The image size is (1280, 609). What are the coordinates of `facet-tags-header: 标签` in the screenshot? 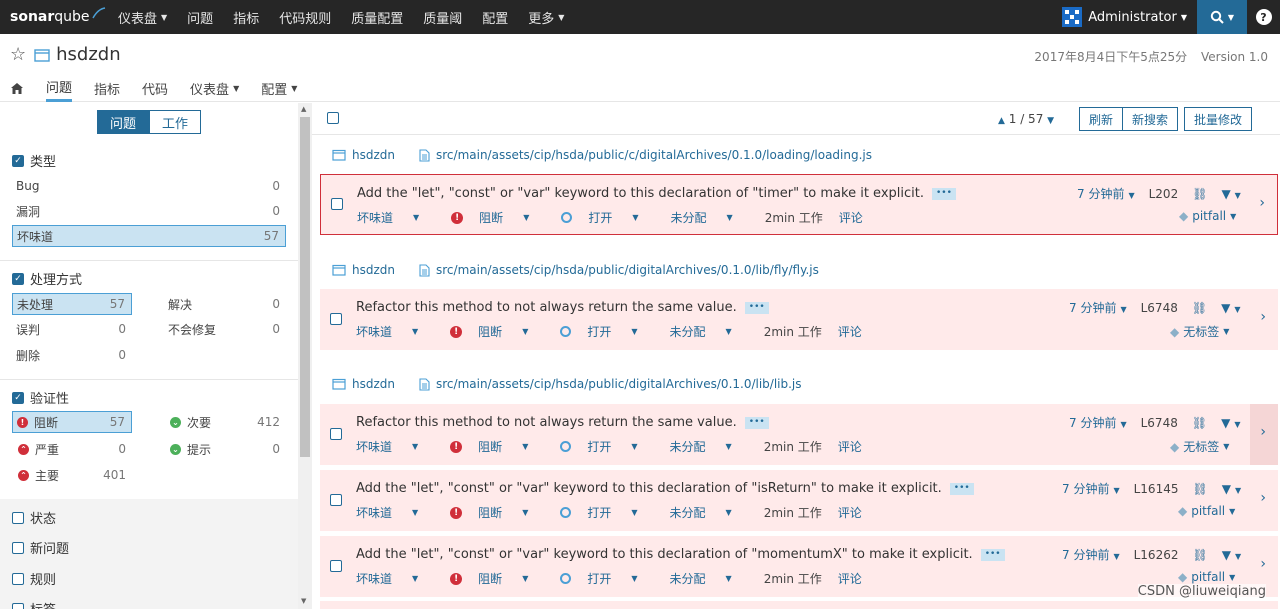 It's located at (34, 604).